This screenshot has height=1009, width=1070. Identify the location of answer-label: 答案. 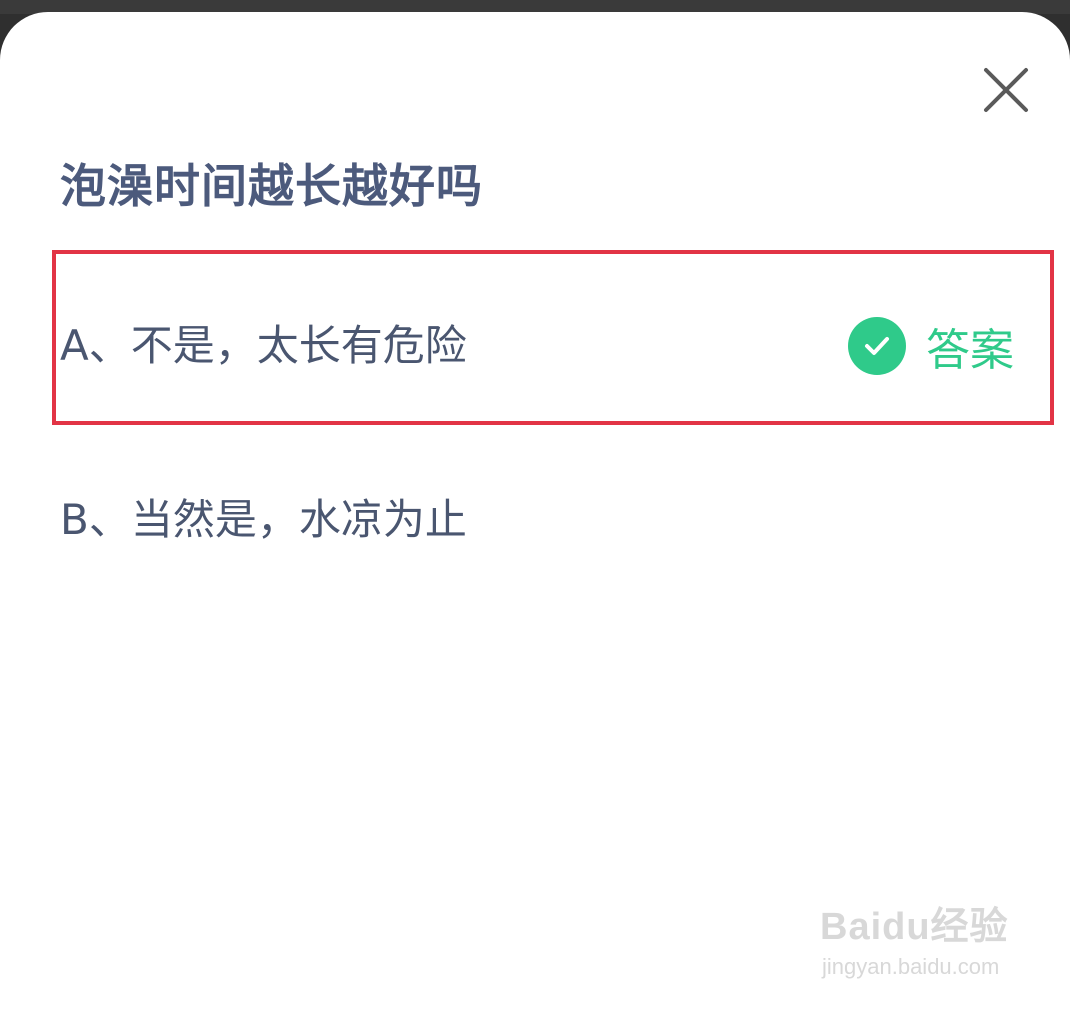
(970, 350).